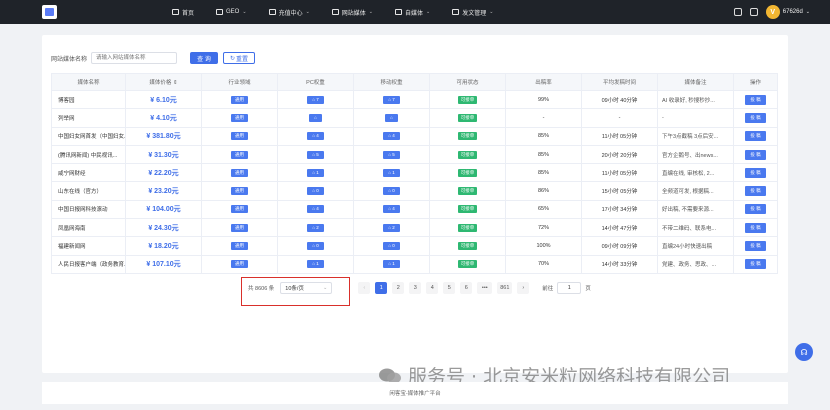  What do you see at coordinates (543, 118) in the screenshot?
I see `publish-rate: -` at bounding box center [543, 118].